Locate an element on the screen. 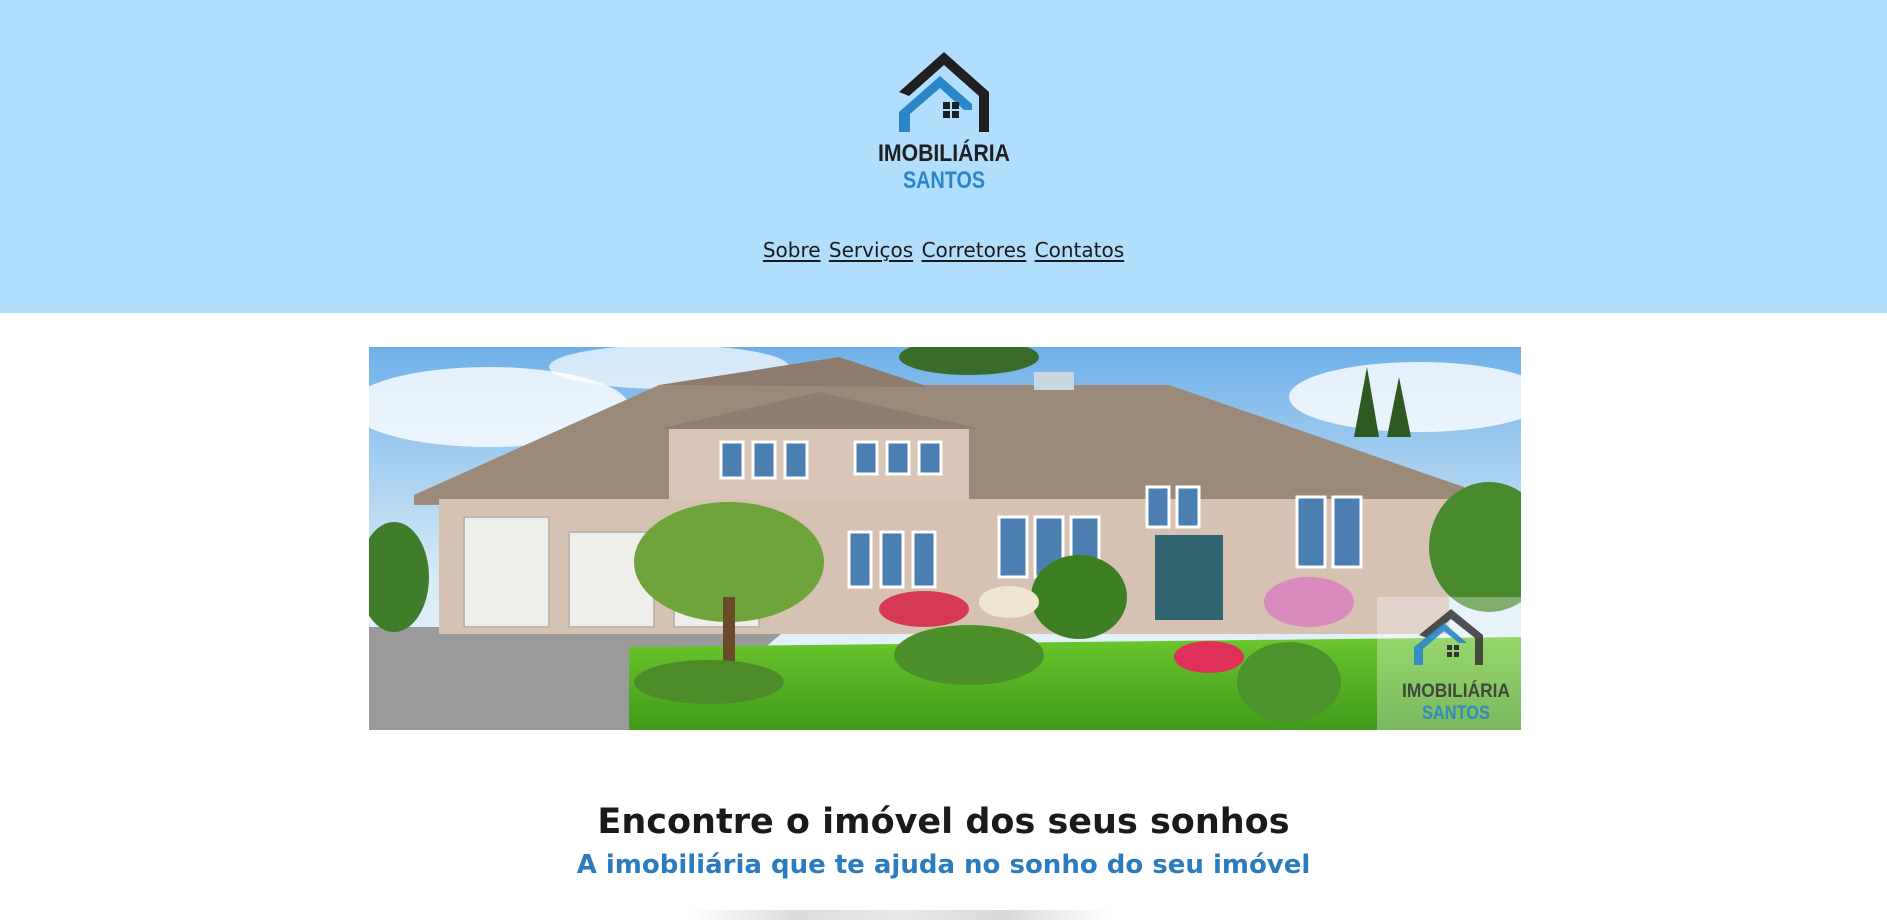  nav-link-servicos: Serviços is located at coordinates (871, 250).